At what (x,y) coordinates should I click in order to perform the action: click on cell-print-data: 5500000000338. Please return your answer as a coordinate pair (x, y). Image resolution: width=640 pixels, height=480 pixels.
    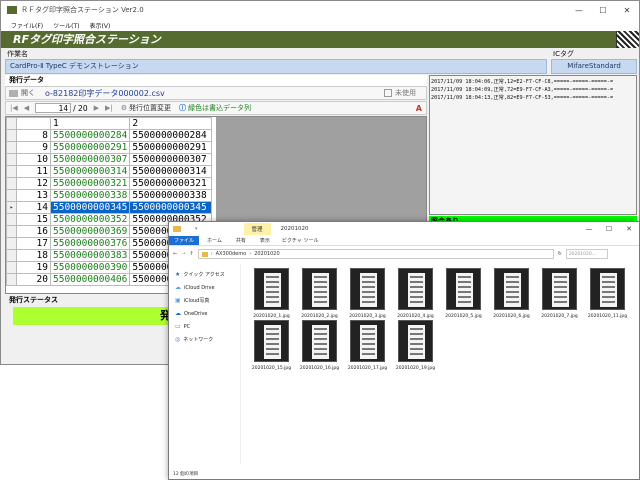
    Looking at the image, I should click on (171, 195).